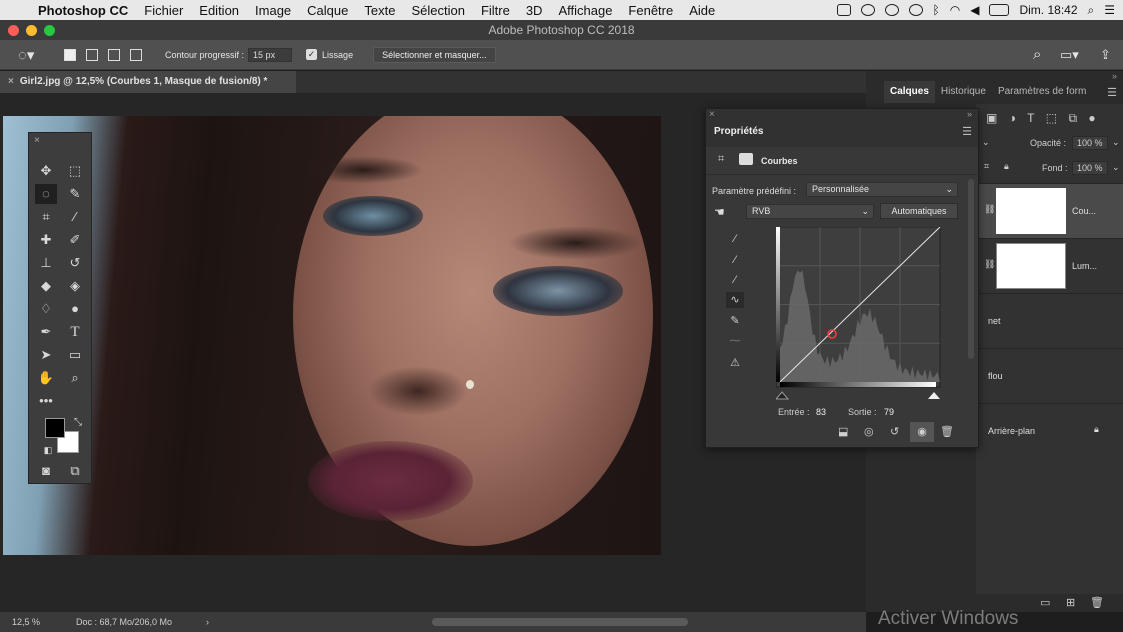  What do you see at coordinates (1037, 54) in the screenshot?
I see `search-icon: ⌕` at bounding box center [1037, 54].